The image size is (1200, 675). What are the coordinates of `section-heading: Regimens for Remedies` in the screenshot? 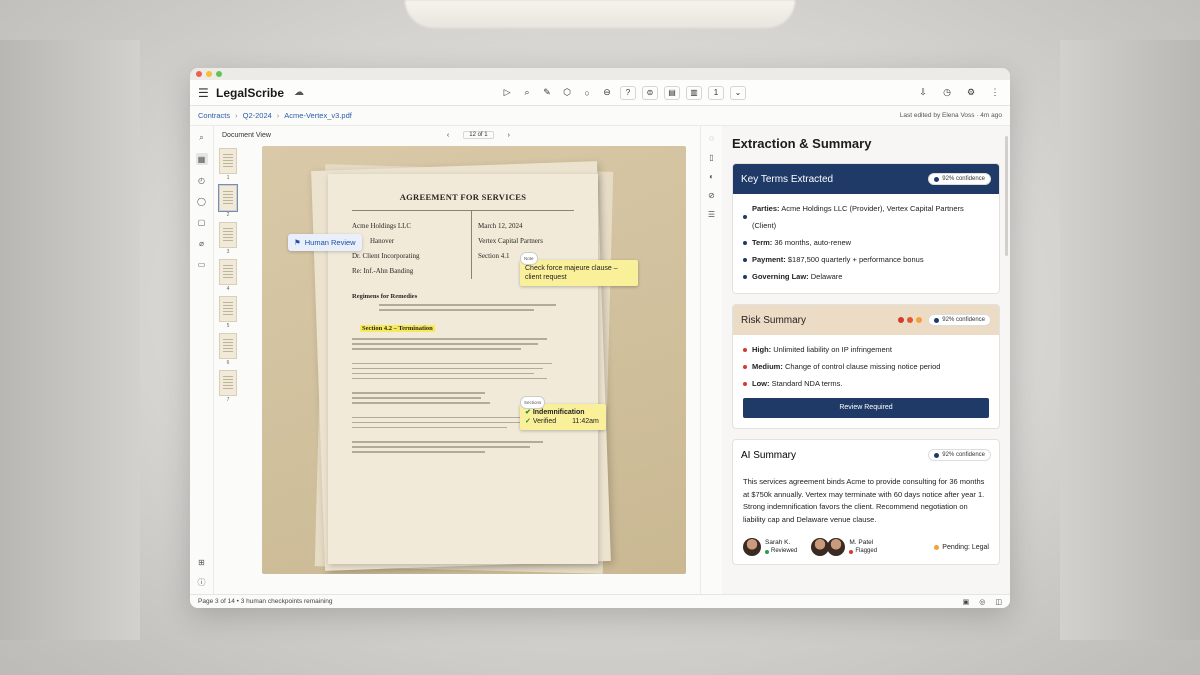 It's located at (385, 296).